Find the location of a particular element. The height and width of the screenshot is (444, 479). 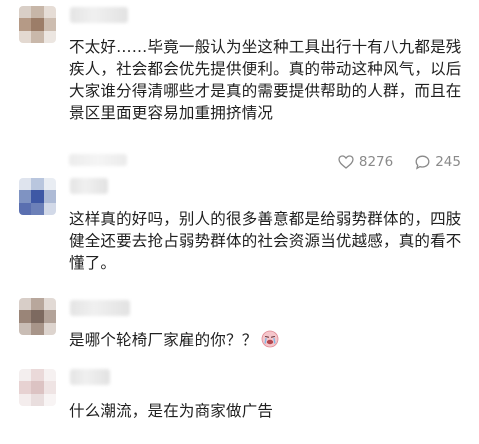

comment-text: 是哪个轮椅厂家雇的你？？ is located at coordinates (268, 340).